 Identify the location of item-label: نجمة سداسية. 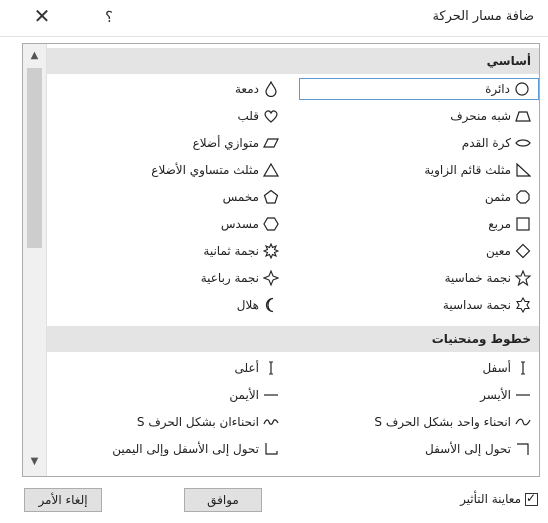
(476, 305).